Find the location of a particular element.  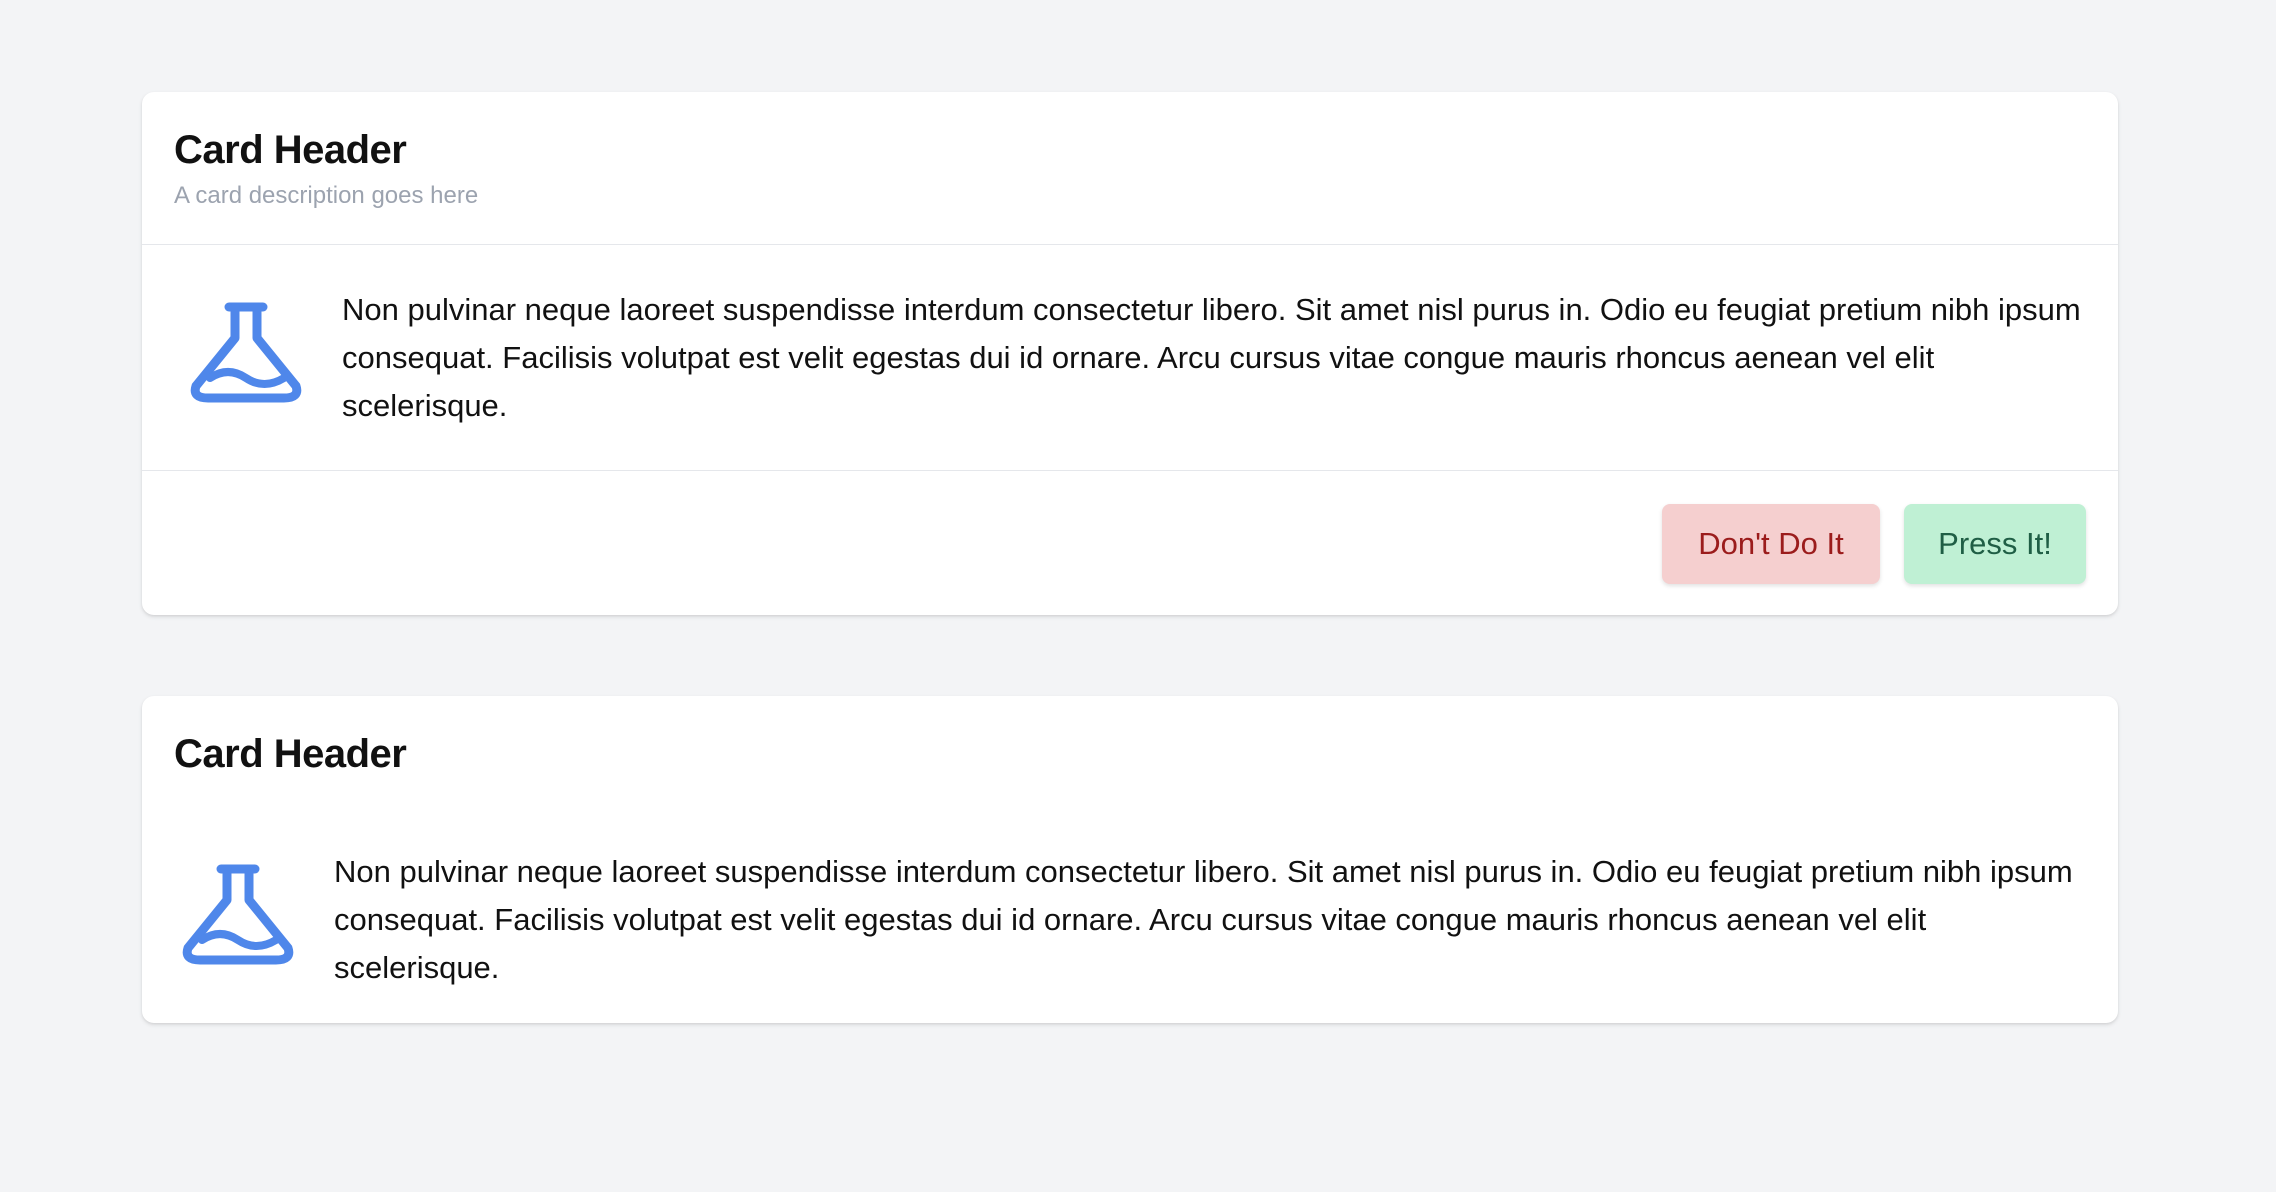

card-description: A card description goes here is located at coordinates (326, 195).